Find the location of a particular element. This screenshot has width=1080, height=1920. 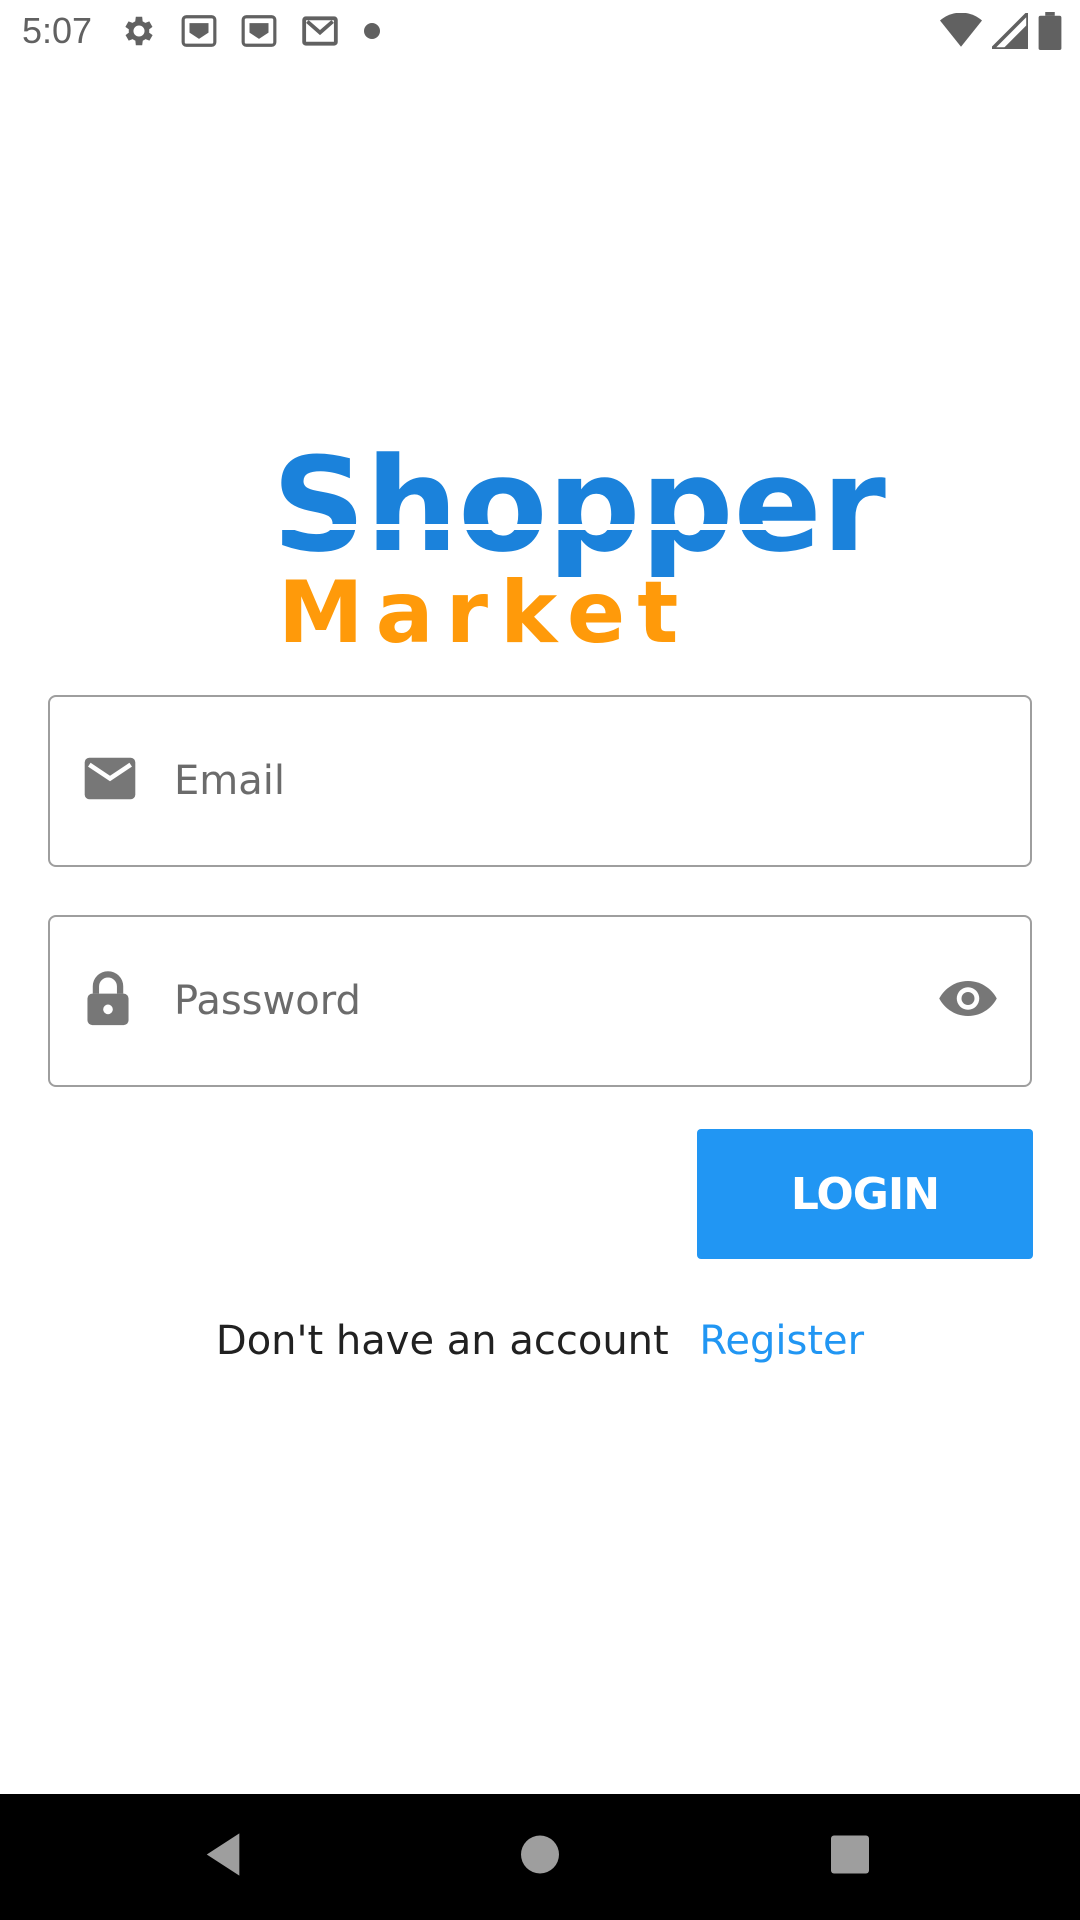

signal-icon is located at coordinates (1008, 31).